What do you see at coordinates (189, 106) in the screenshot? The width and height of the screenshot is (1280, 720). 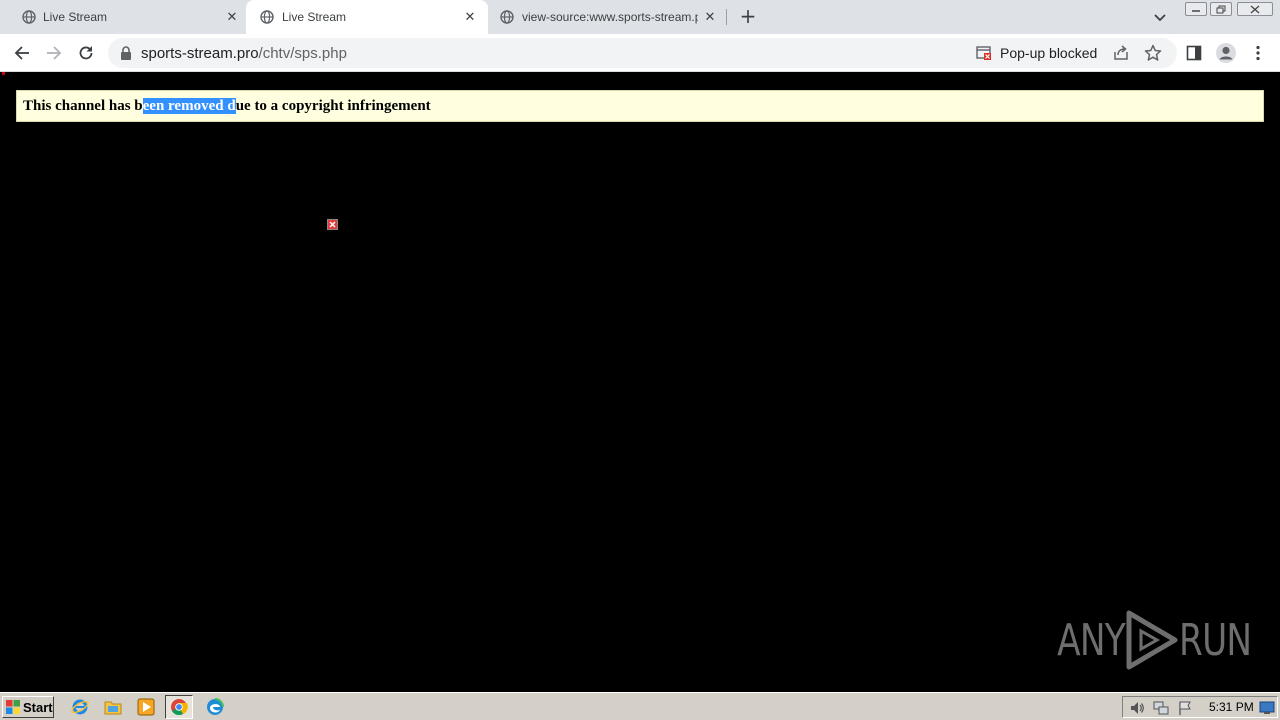 I see `notice-text-selected: een removed d` at bounding box center [189, 106].